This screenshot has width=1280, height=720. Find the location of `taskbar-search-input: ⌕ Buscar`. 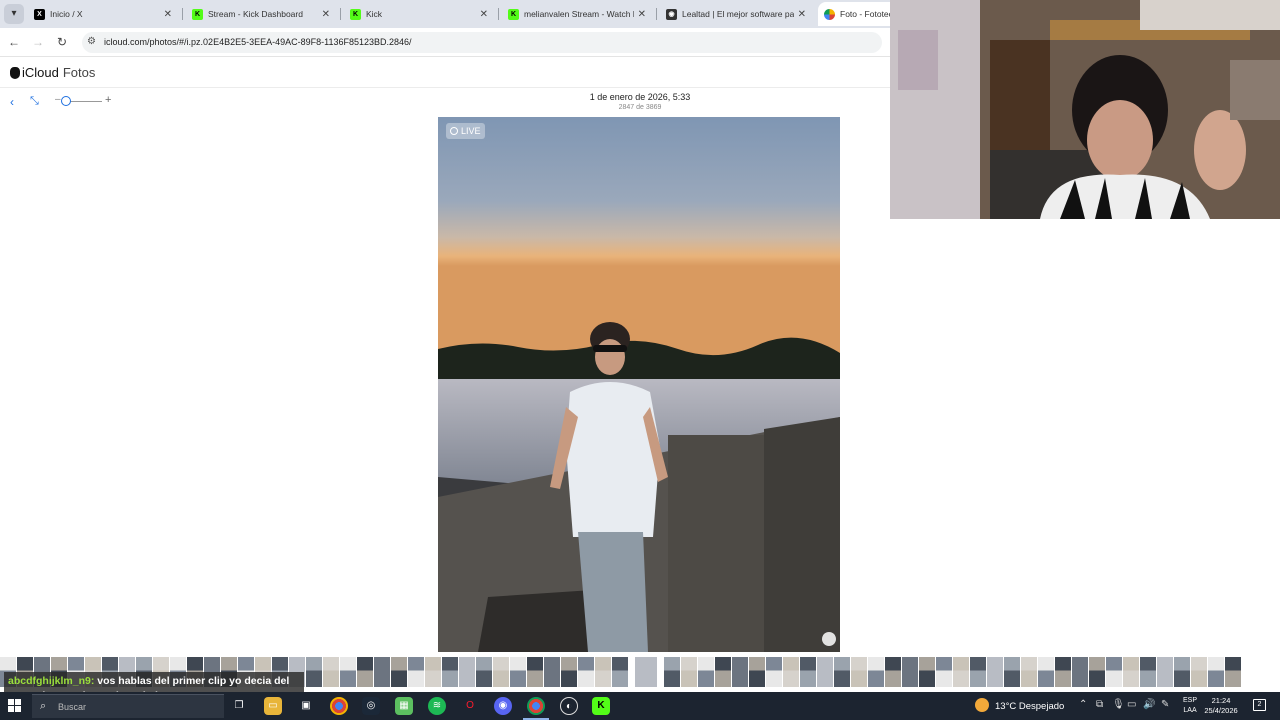

taskbar-search-input: ⌕ Buscar is located at coordinates (128, 706).